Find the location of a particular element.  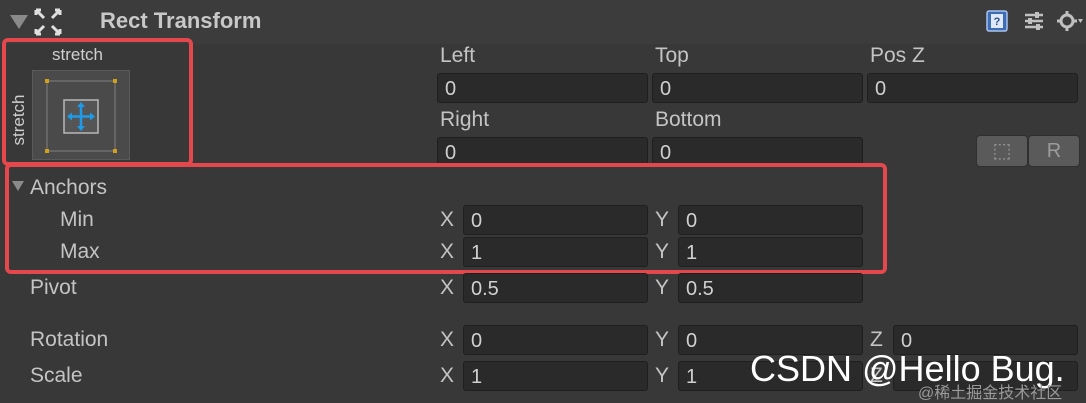

help-book-icon: ? is located at coordinates (997, 21).